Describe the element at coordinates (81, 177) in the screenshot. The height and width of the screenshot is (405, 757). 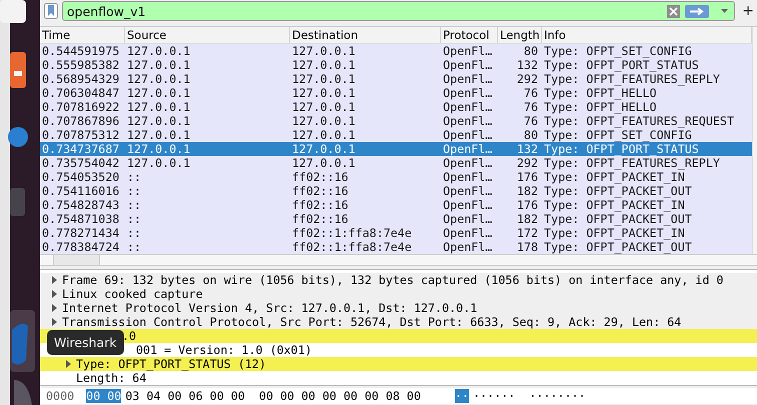
I see `table-cell: 0.754053520` at that location.